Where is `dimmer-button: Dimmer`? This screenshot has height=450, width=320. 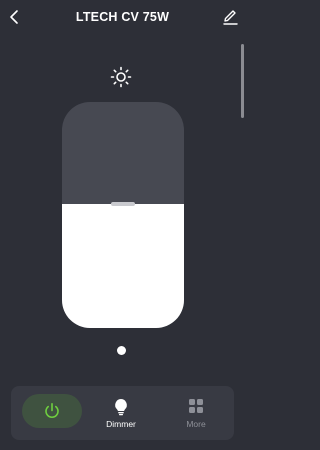
dimmer-button: Dimmer is located at coordinates (121, 413).